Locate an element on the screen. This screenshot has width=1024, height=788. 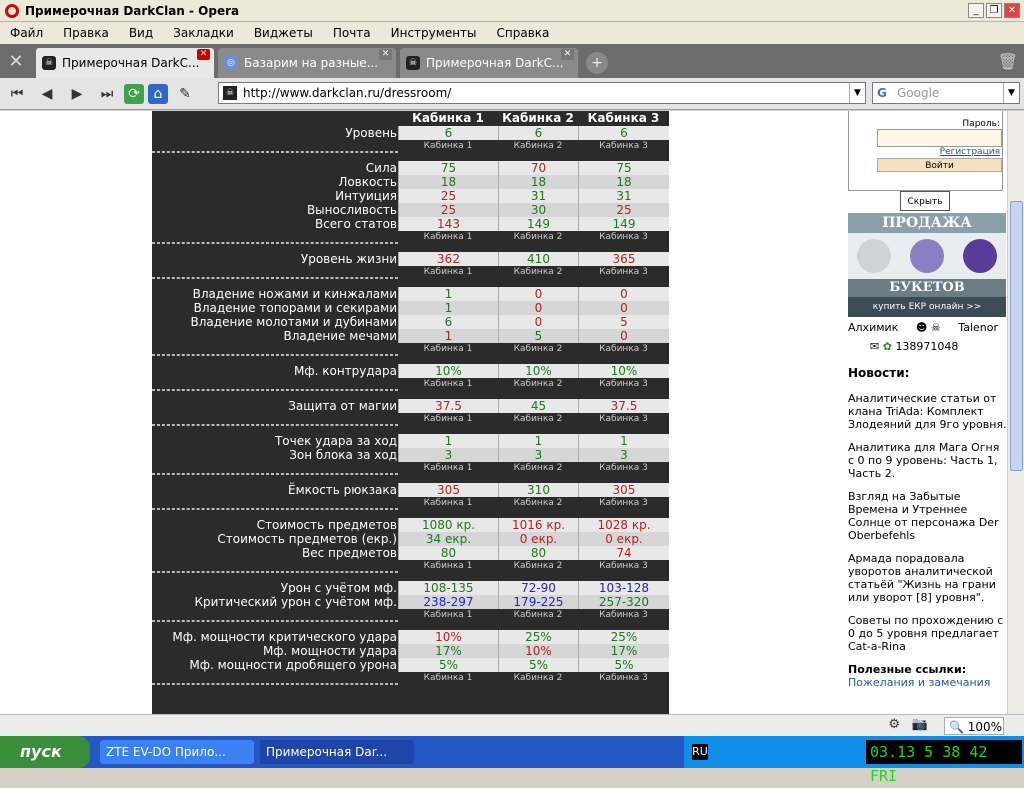
search-dropdown-icon: ▼ is located at coordinates (1011, 93).